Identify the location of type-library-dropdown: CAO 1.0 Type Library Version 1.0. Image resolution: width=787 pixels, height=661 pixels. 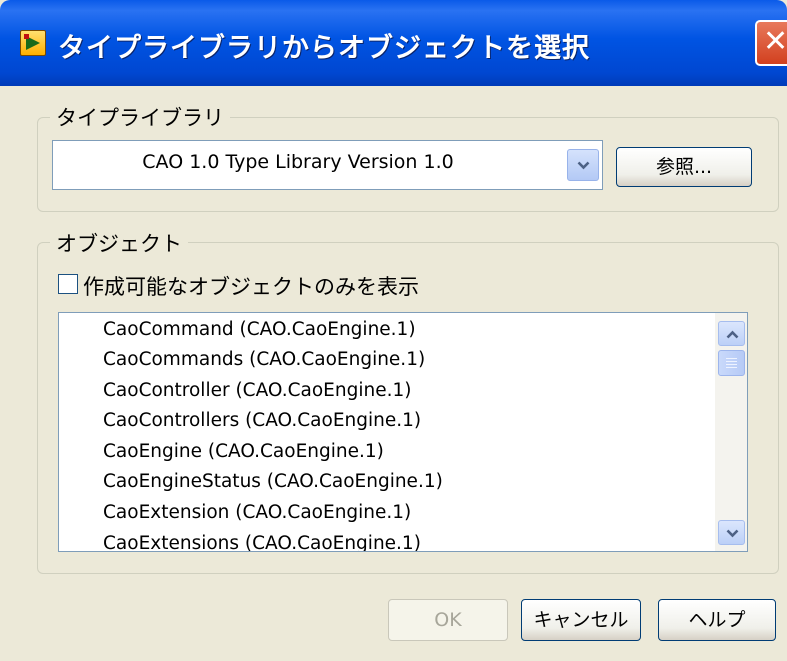
(327, 165).